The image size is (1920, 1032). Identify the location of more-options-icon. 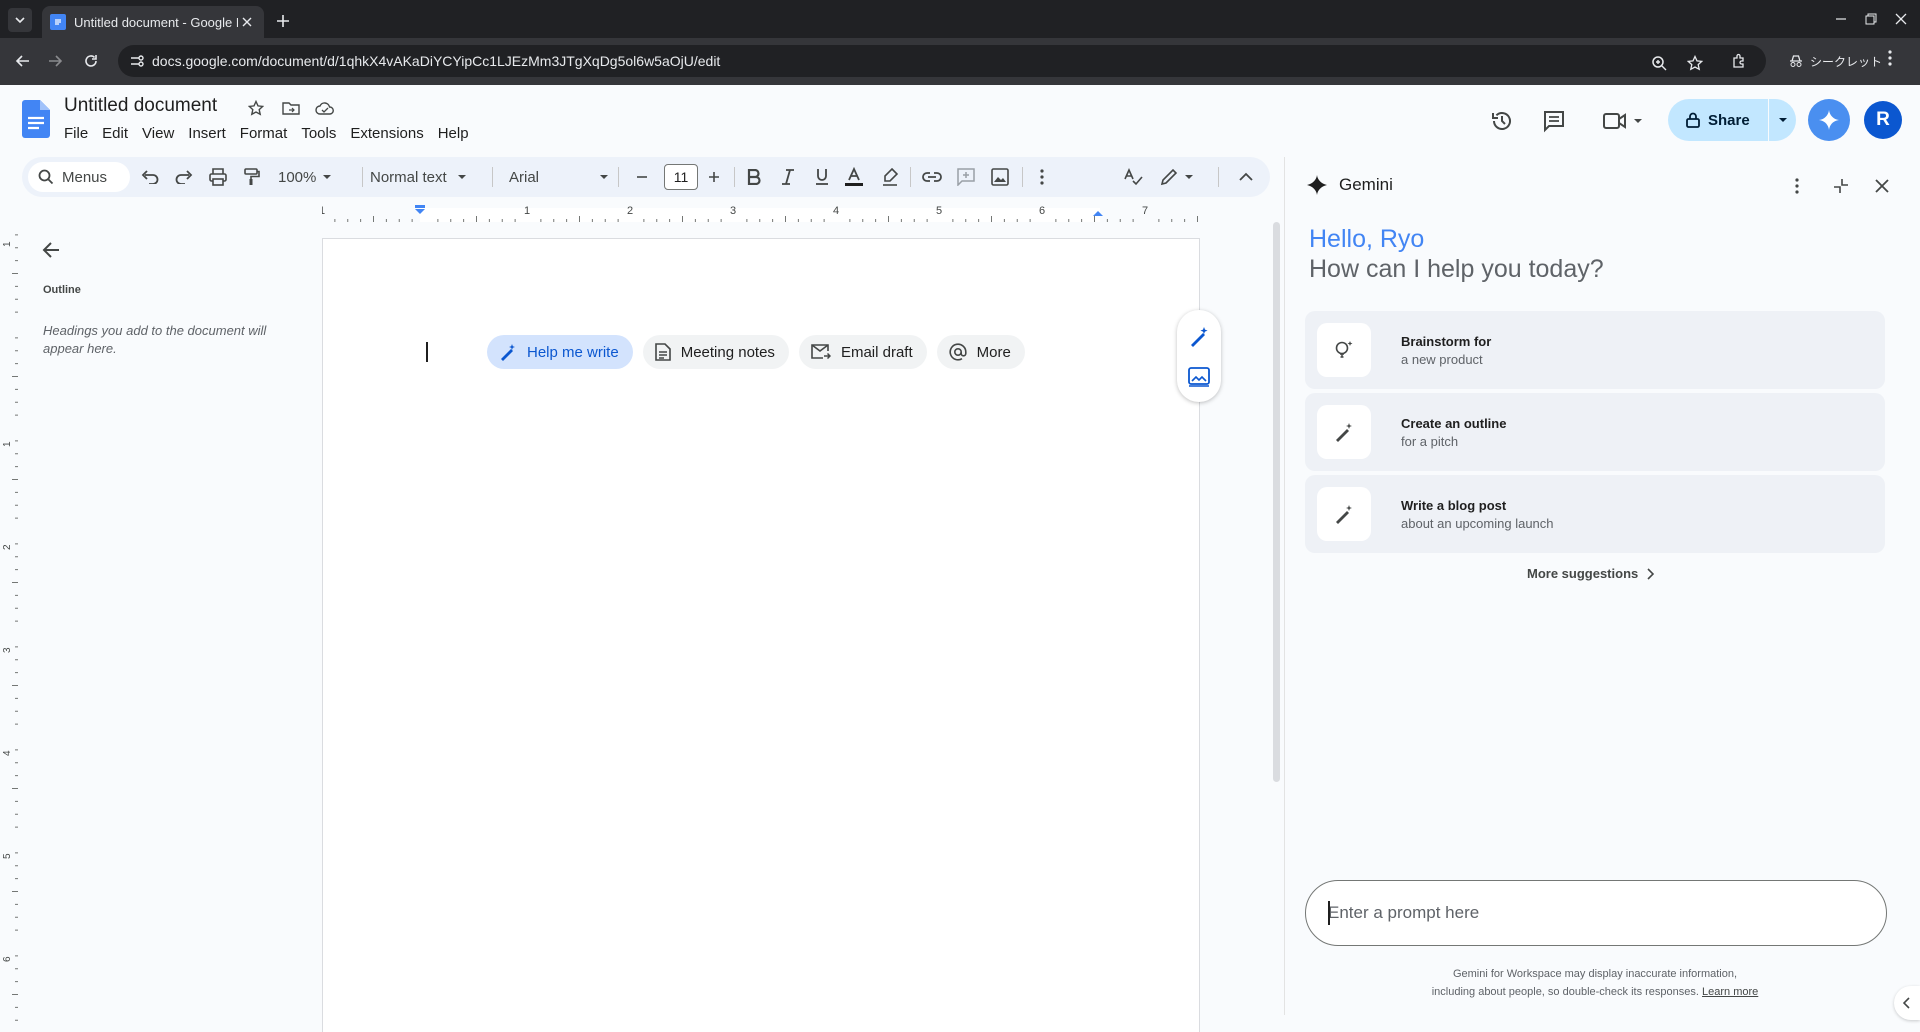
(1042, 177).